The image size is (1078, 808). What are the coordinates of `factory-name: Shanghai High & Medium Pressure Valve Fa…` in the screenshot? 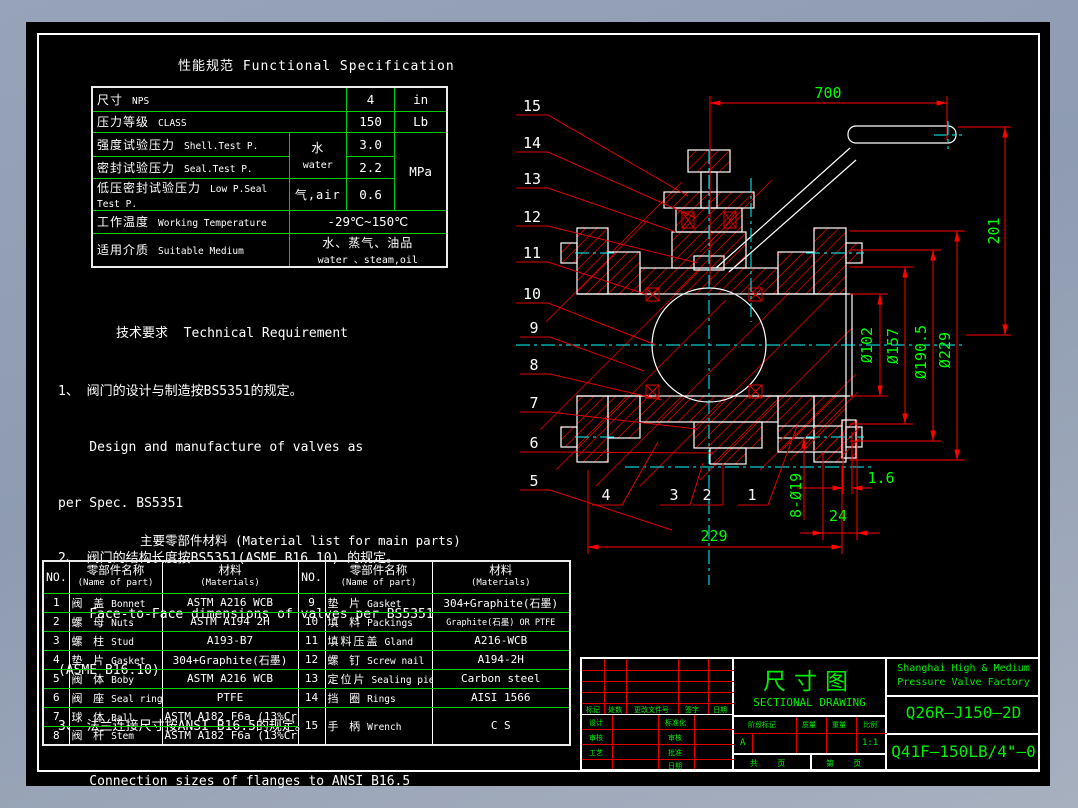 It's located at (963, 675).